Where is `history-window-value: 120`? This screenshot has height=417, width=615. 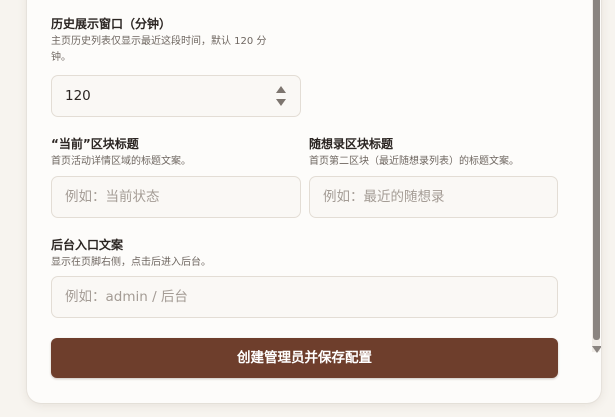 history-window-value: 120 is located at coordinates (78, 96).